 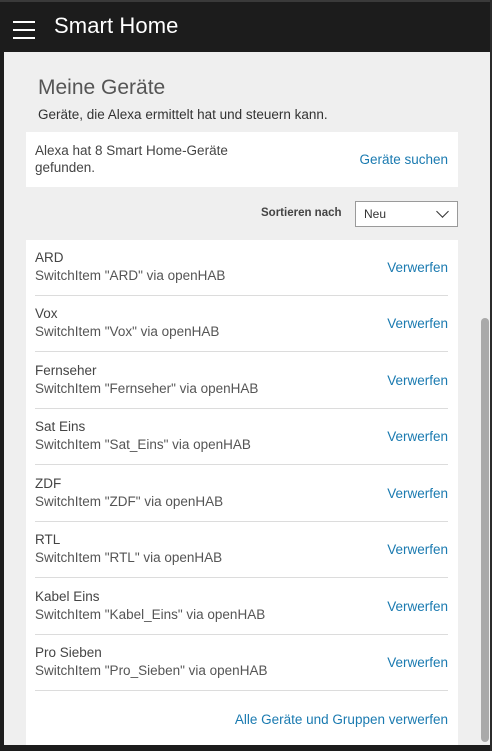 What do you see at coordinates (150, 614) in the screenshot?
I see `device-description: SwitchItem "Kabel_Eins" via openHAB` at bounding box center [150, 614].